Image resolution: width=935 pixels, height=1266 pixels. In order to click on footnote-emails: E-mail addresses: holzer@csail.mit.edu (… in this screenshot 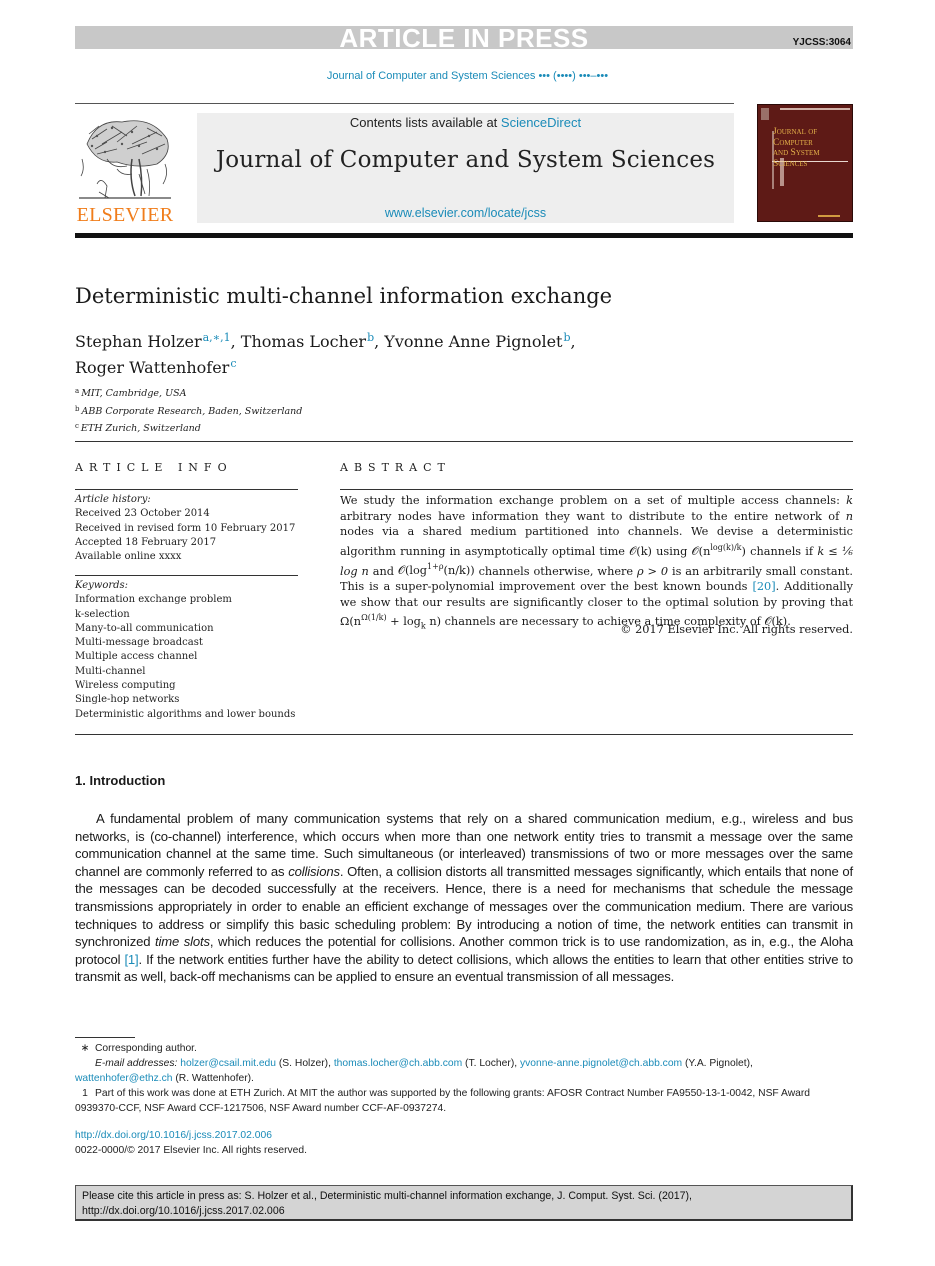, I will do `click(464, 1063)`.